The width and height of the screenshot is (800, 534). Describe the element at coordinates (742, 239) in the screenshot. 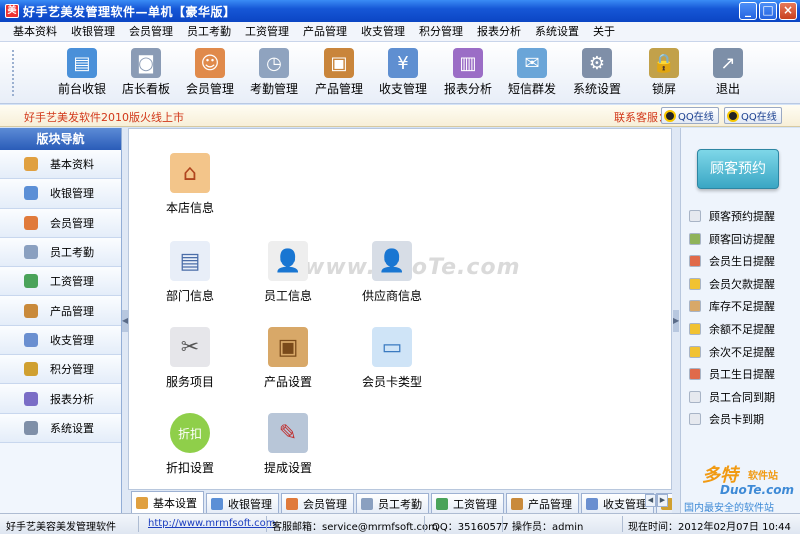

I see `alert-label: 顾客回访提醒` at that location.